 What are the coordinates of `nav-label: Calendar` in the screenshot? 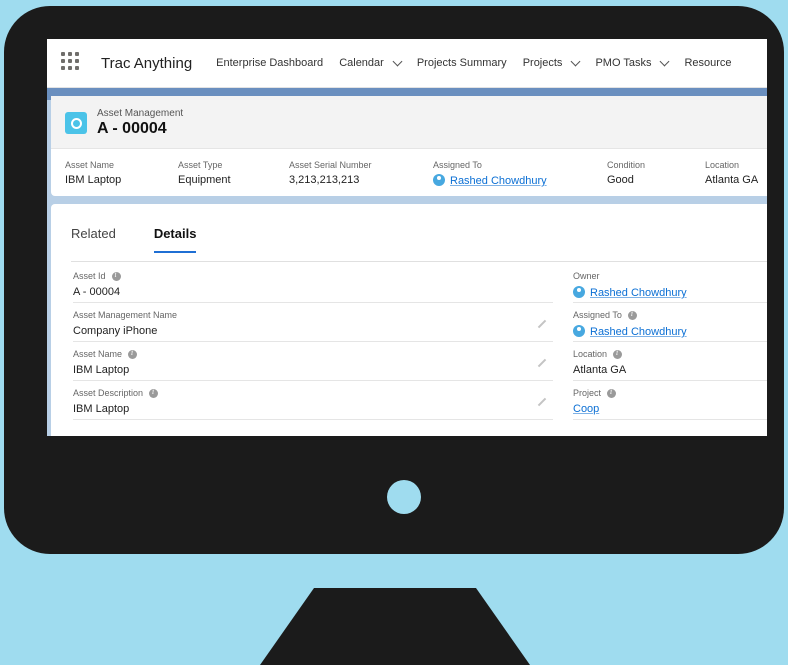 It's located at (361, 63).